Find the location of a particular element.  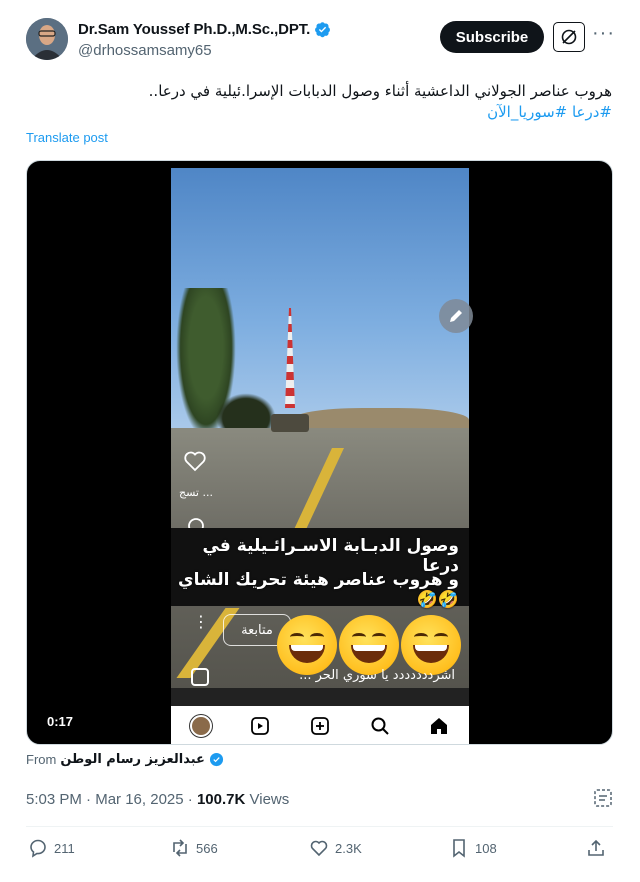

bookmark-count: 108 is located at coordinates (486, 848).